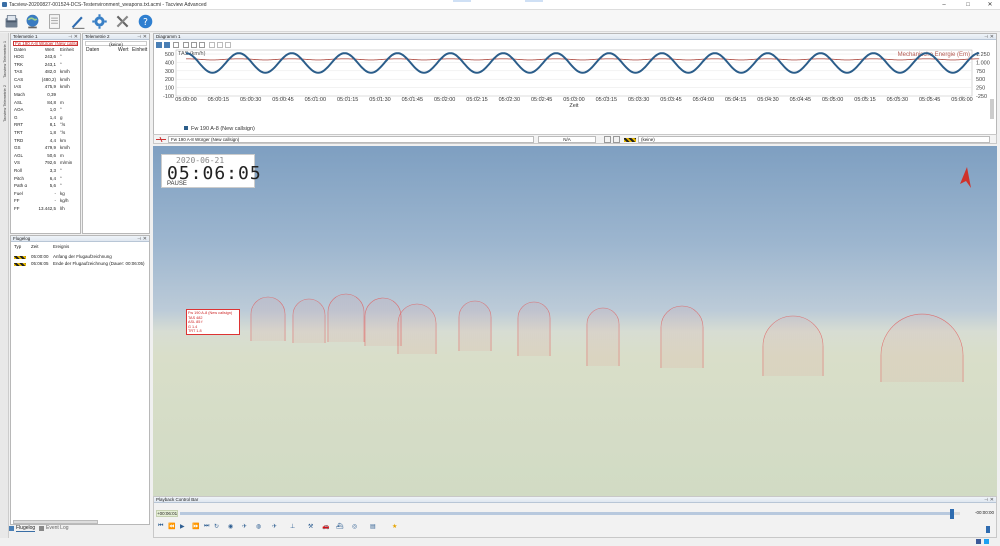  Describe the element at coordinates (607, 139) in the screenshot. I see `link-icon` at that location.